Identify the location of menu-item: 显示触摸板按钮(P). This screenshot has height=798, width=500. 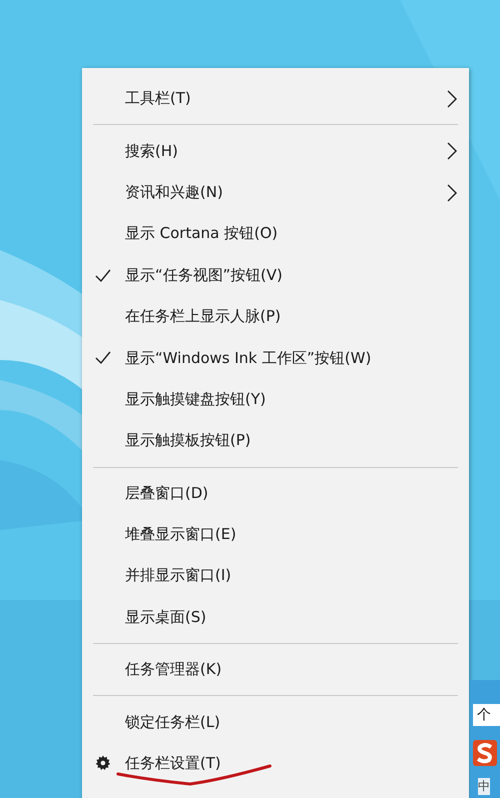
(275, 441).